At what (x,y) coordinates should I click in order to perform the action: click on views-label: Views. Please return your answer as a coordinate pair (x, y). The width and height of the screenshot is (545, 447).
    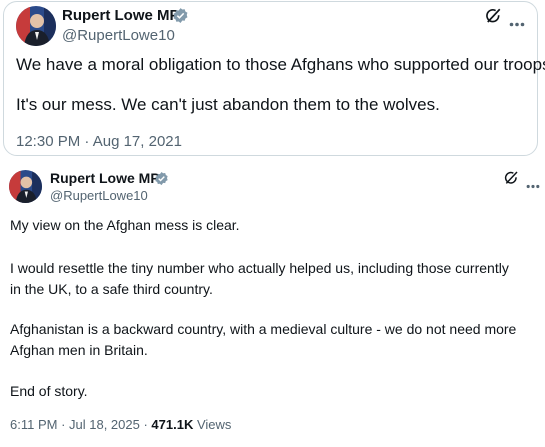
    Looking at the image, I should click on (214, 424).